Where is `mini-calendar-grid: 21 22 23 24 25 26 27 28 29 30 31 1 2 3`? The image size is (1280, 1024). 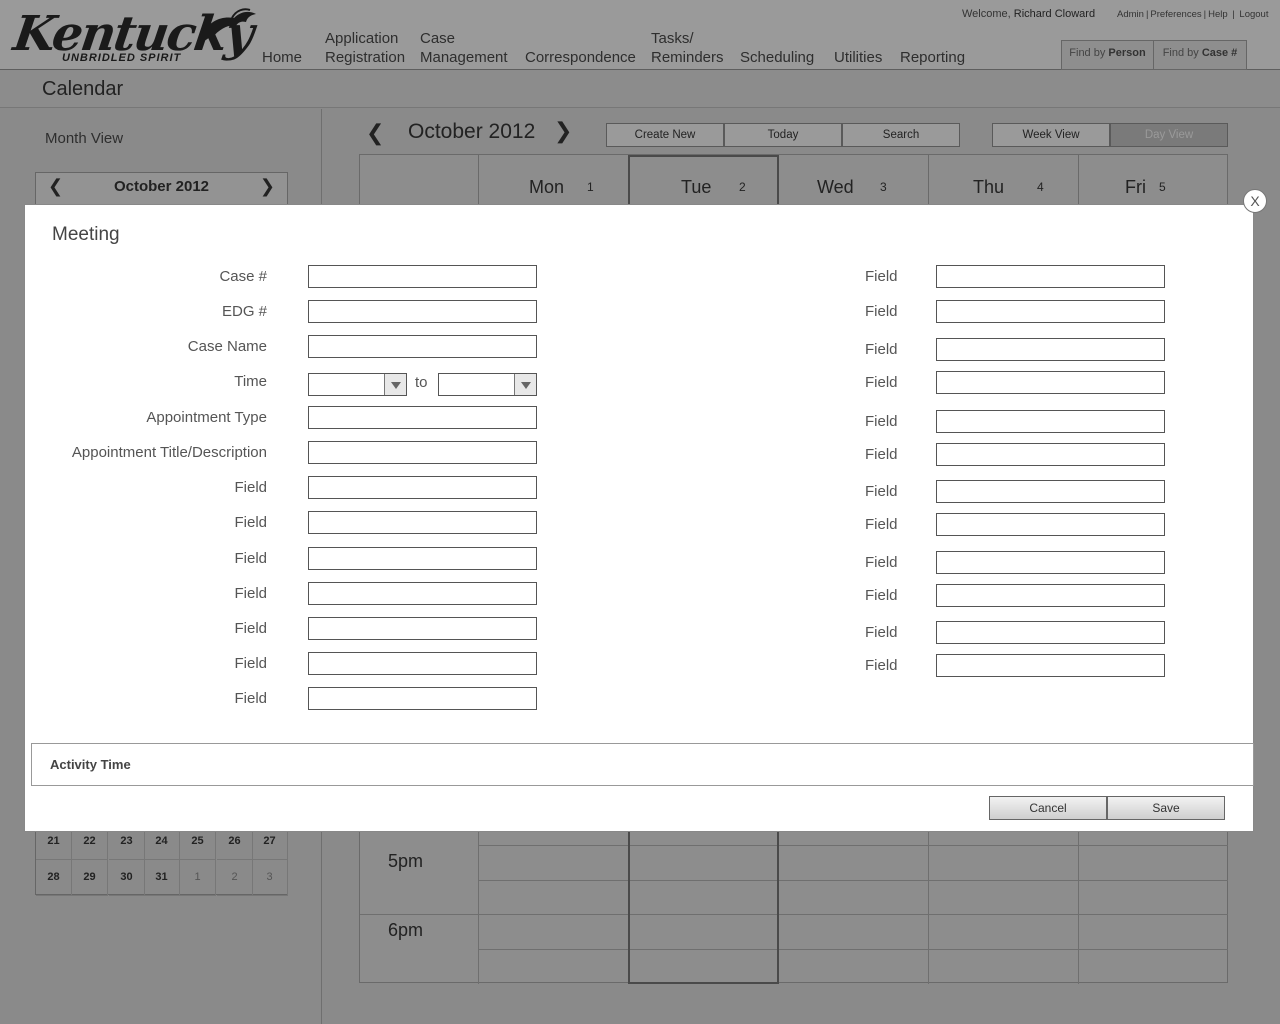
mini-calendar-grid: 21 22 23 24 25 26 27 28 29 30 31 1 2 3 is located at coordinates (161, 859).